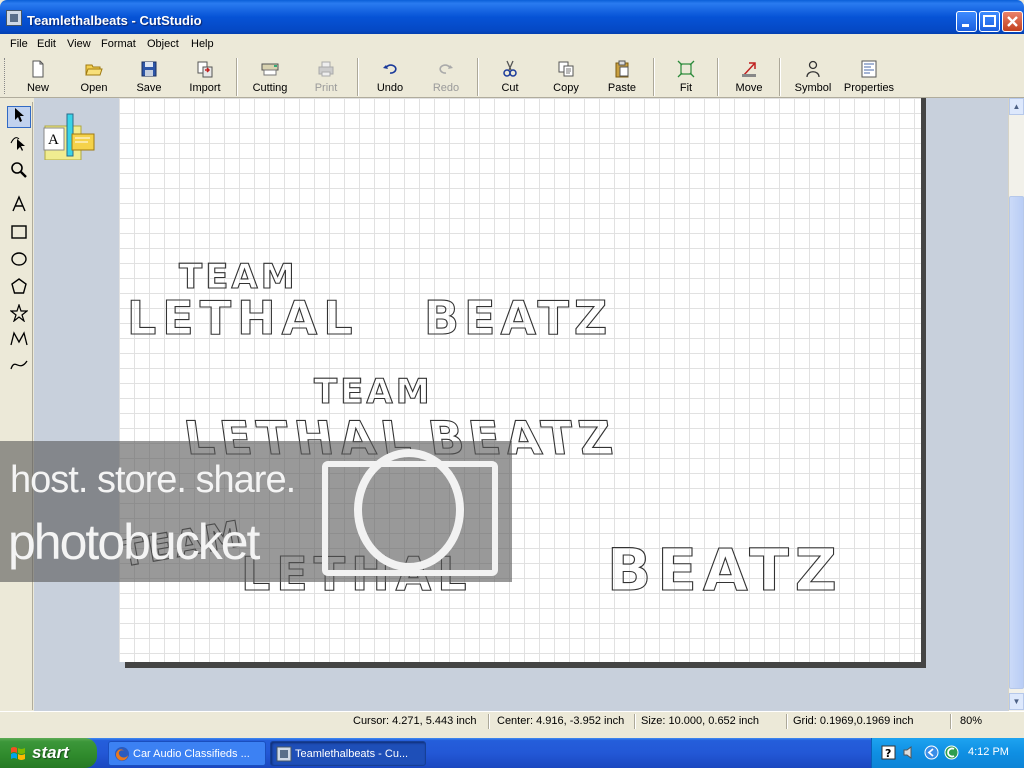 The image size is (1024, 768). What do you see at coordinates (566, 69) in the screenshot?
I see `copy-icon` at bounding box center [566, 69].